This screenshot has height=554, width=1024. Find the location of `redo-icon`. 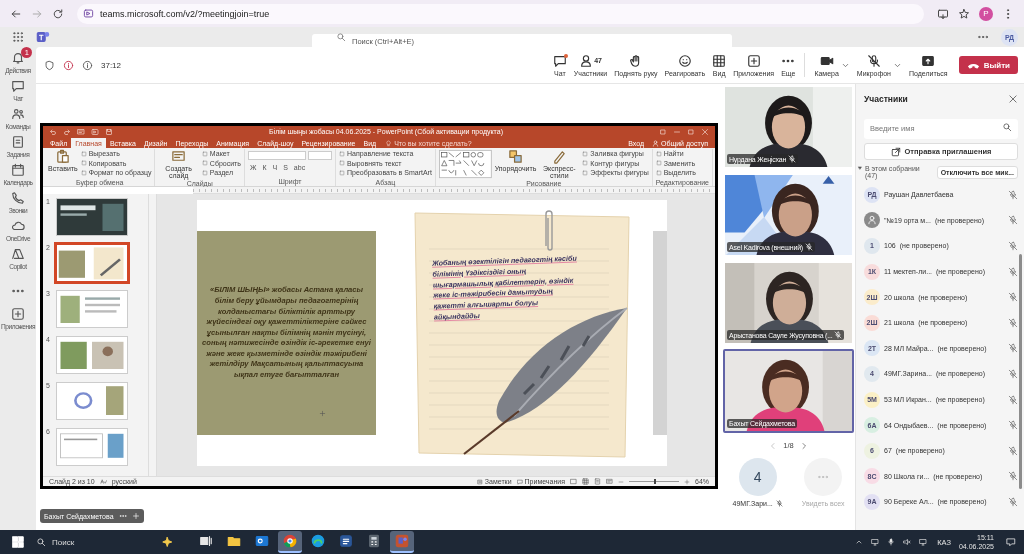

redo-icon is located at coordinates (67, 131).